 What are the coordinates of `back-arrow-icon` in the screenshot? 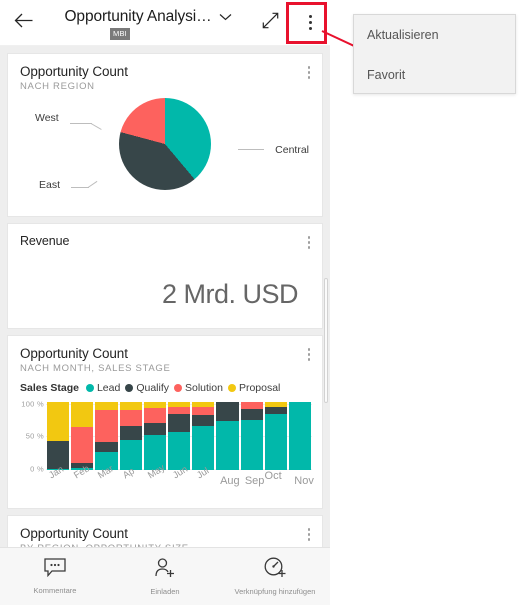 It's located at (23, 23).